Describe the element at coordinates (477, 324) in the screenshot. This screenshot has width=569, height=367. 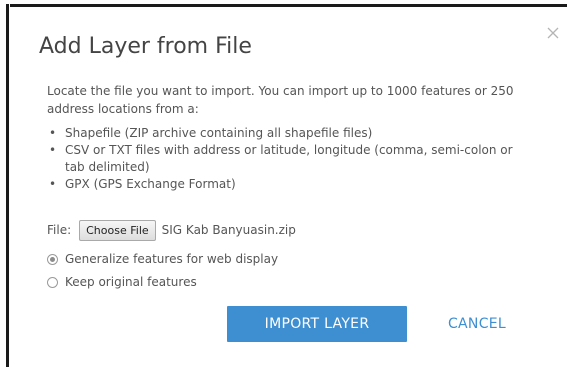
I see `cancel-button: CANCEL` at that location.